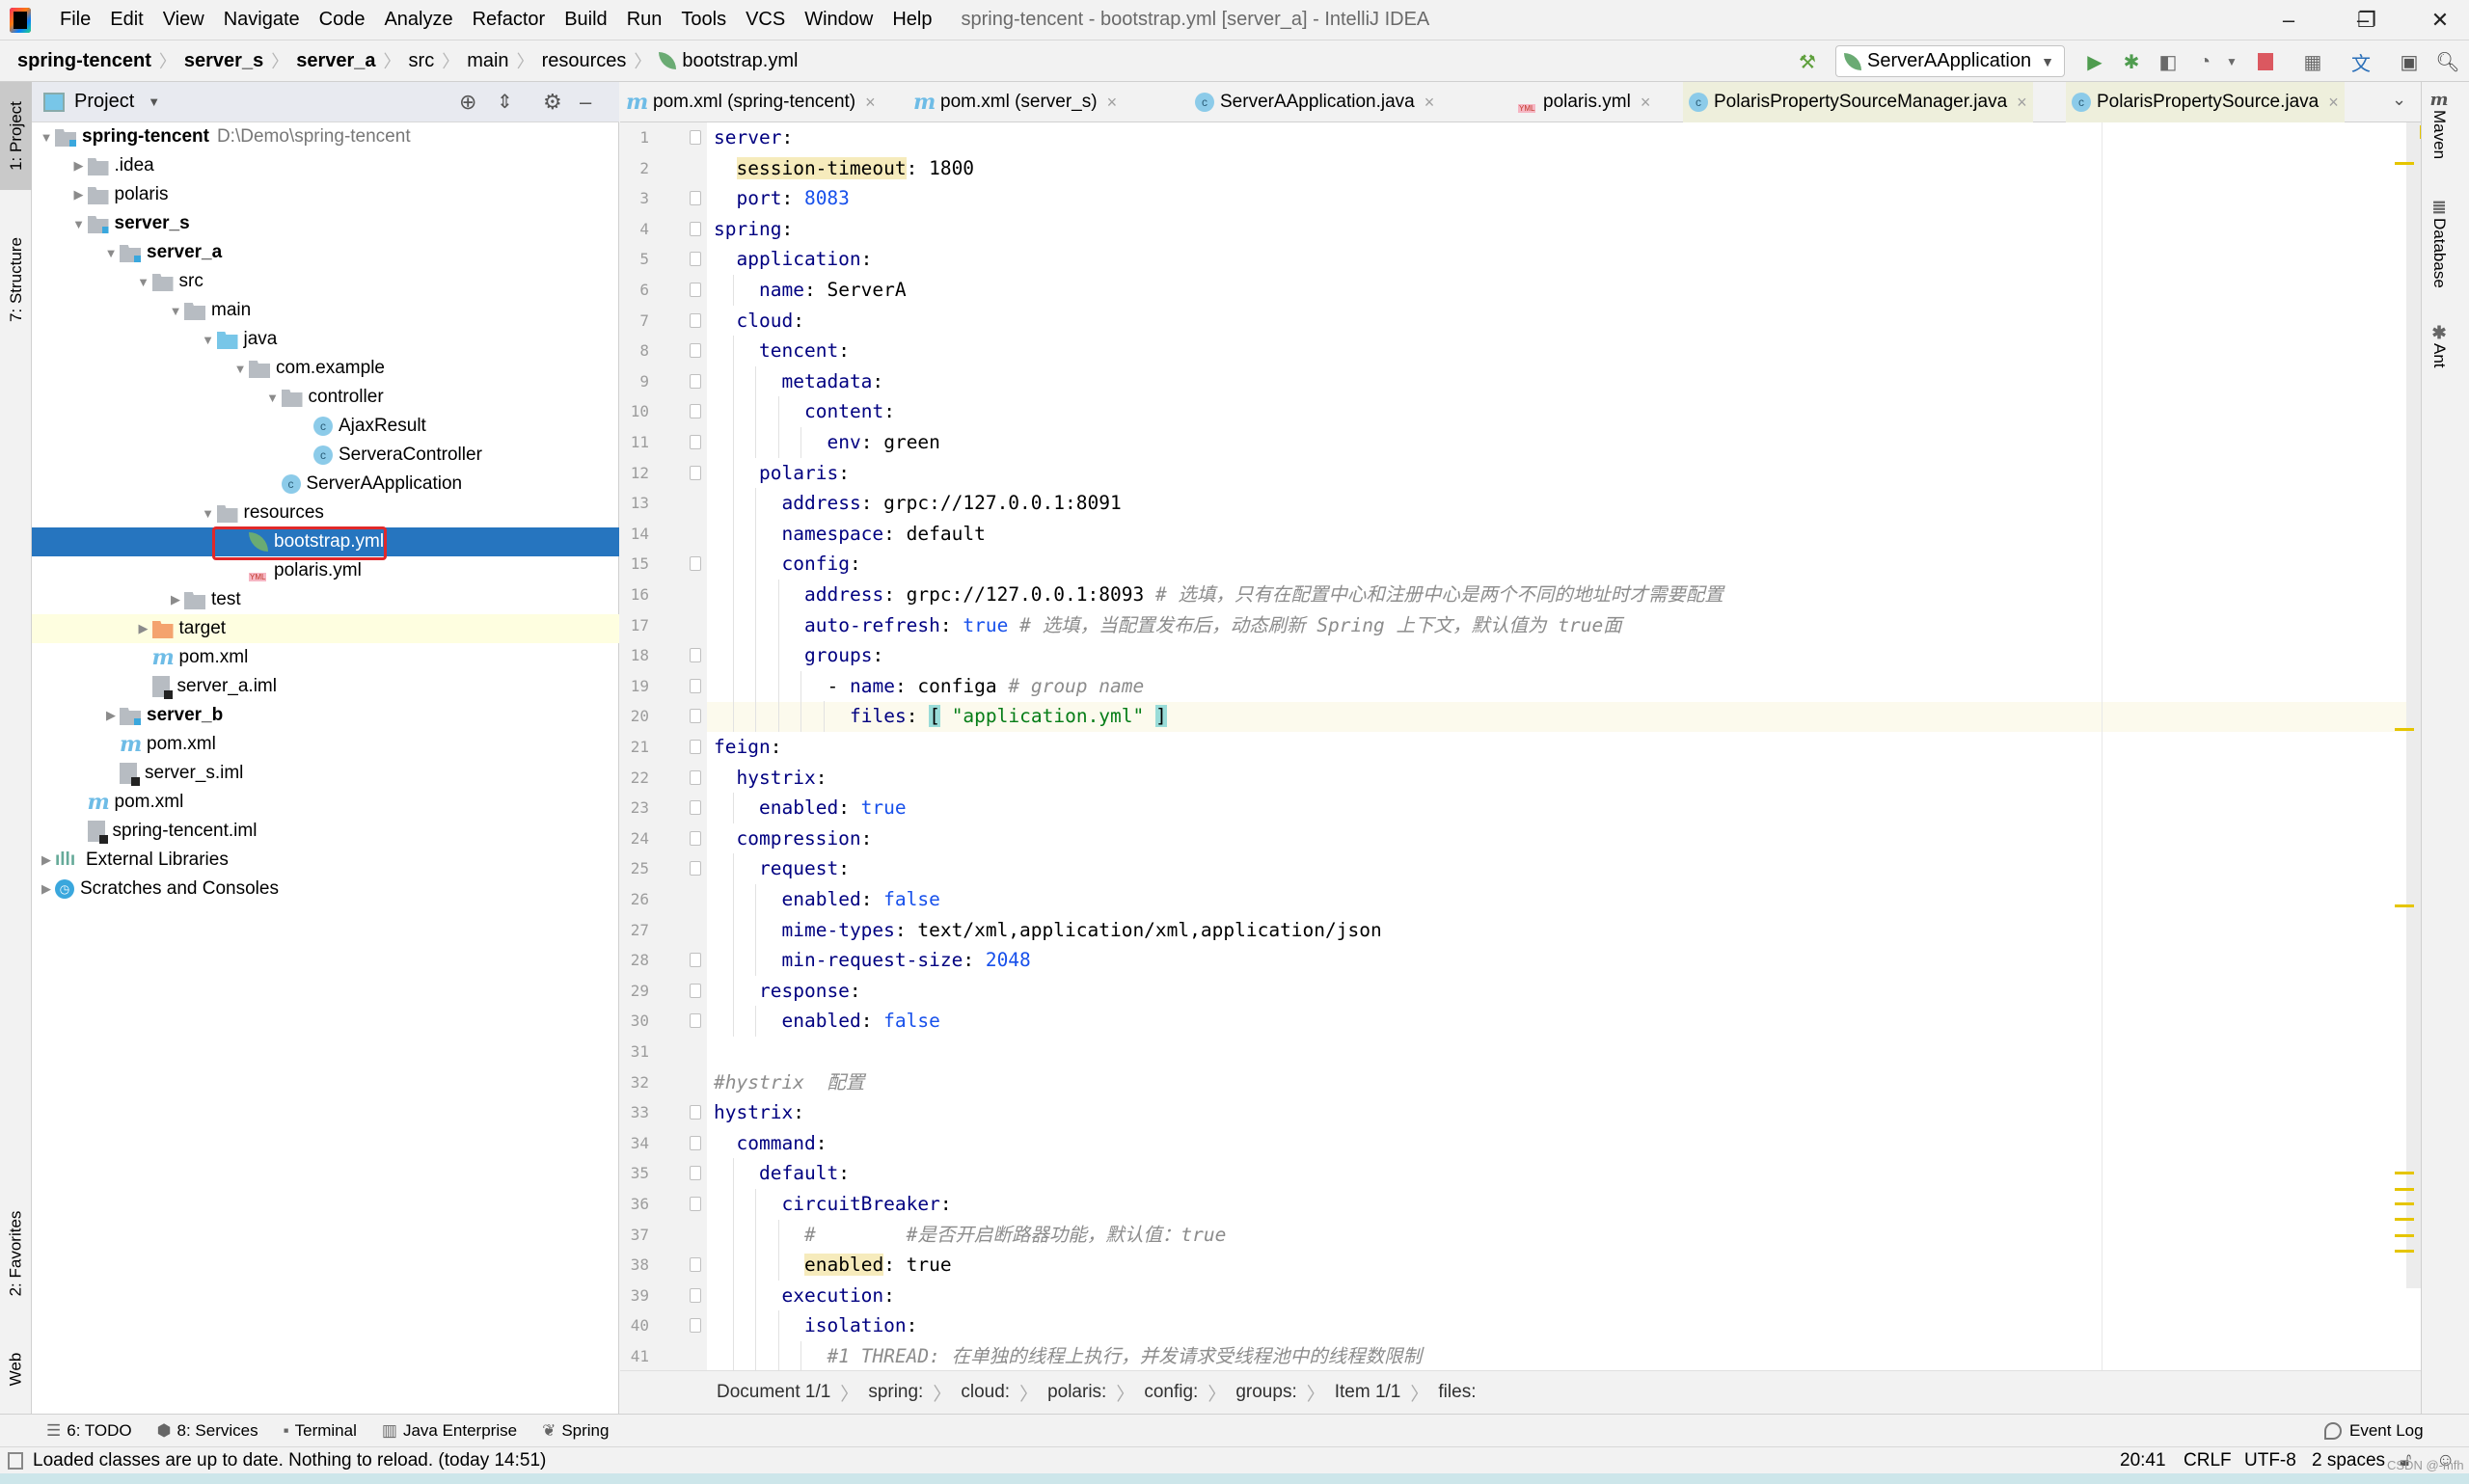 This screenshot has width=2469, height=1484. Describe the element at coordinates (912, 20) in the screenshot. I see `menu-help: Help` at that location.